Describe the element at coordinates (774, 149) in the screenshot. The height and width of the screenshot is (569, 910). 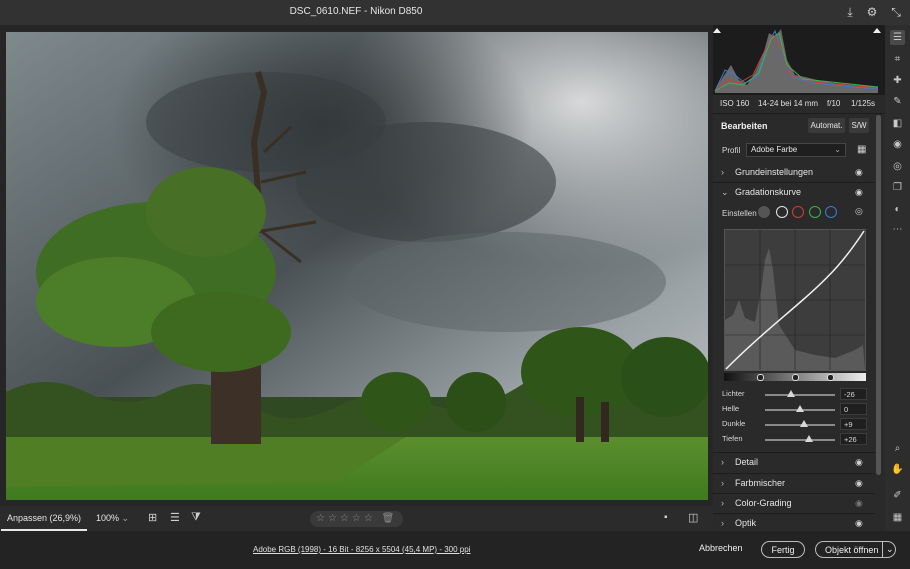
I see `profile-value: Adobe Farbe` at that location.